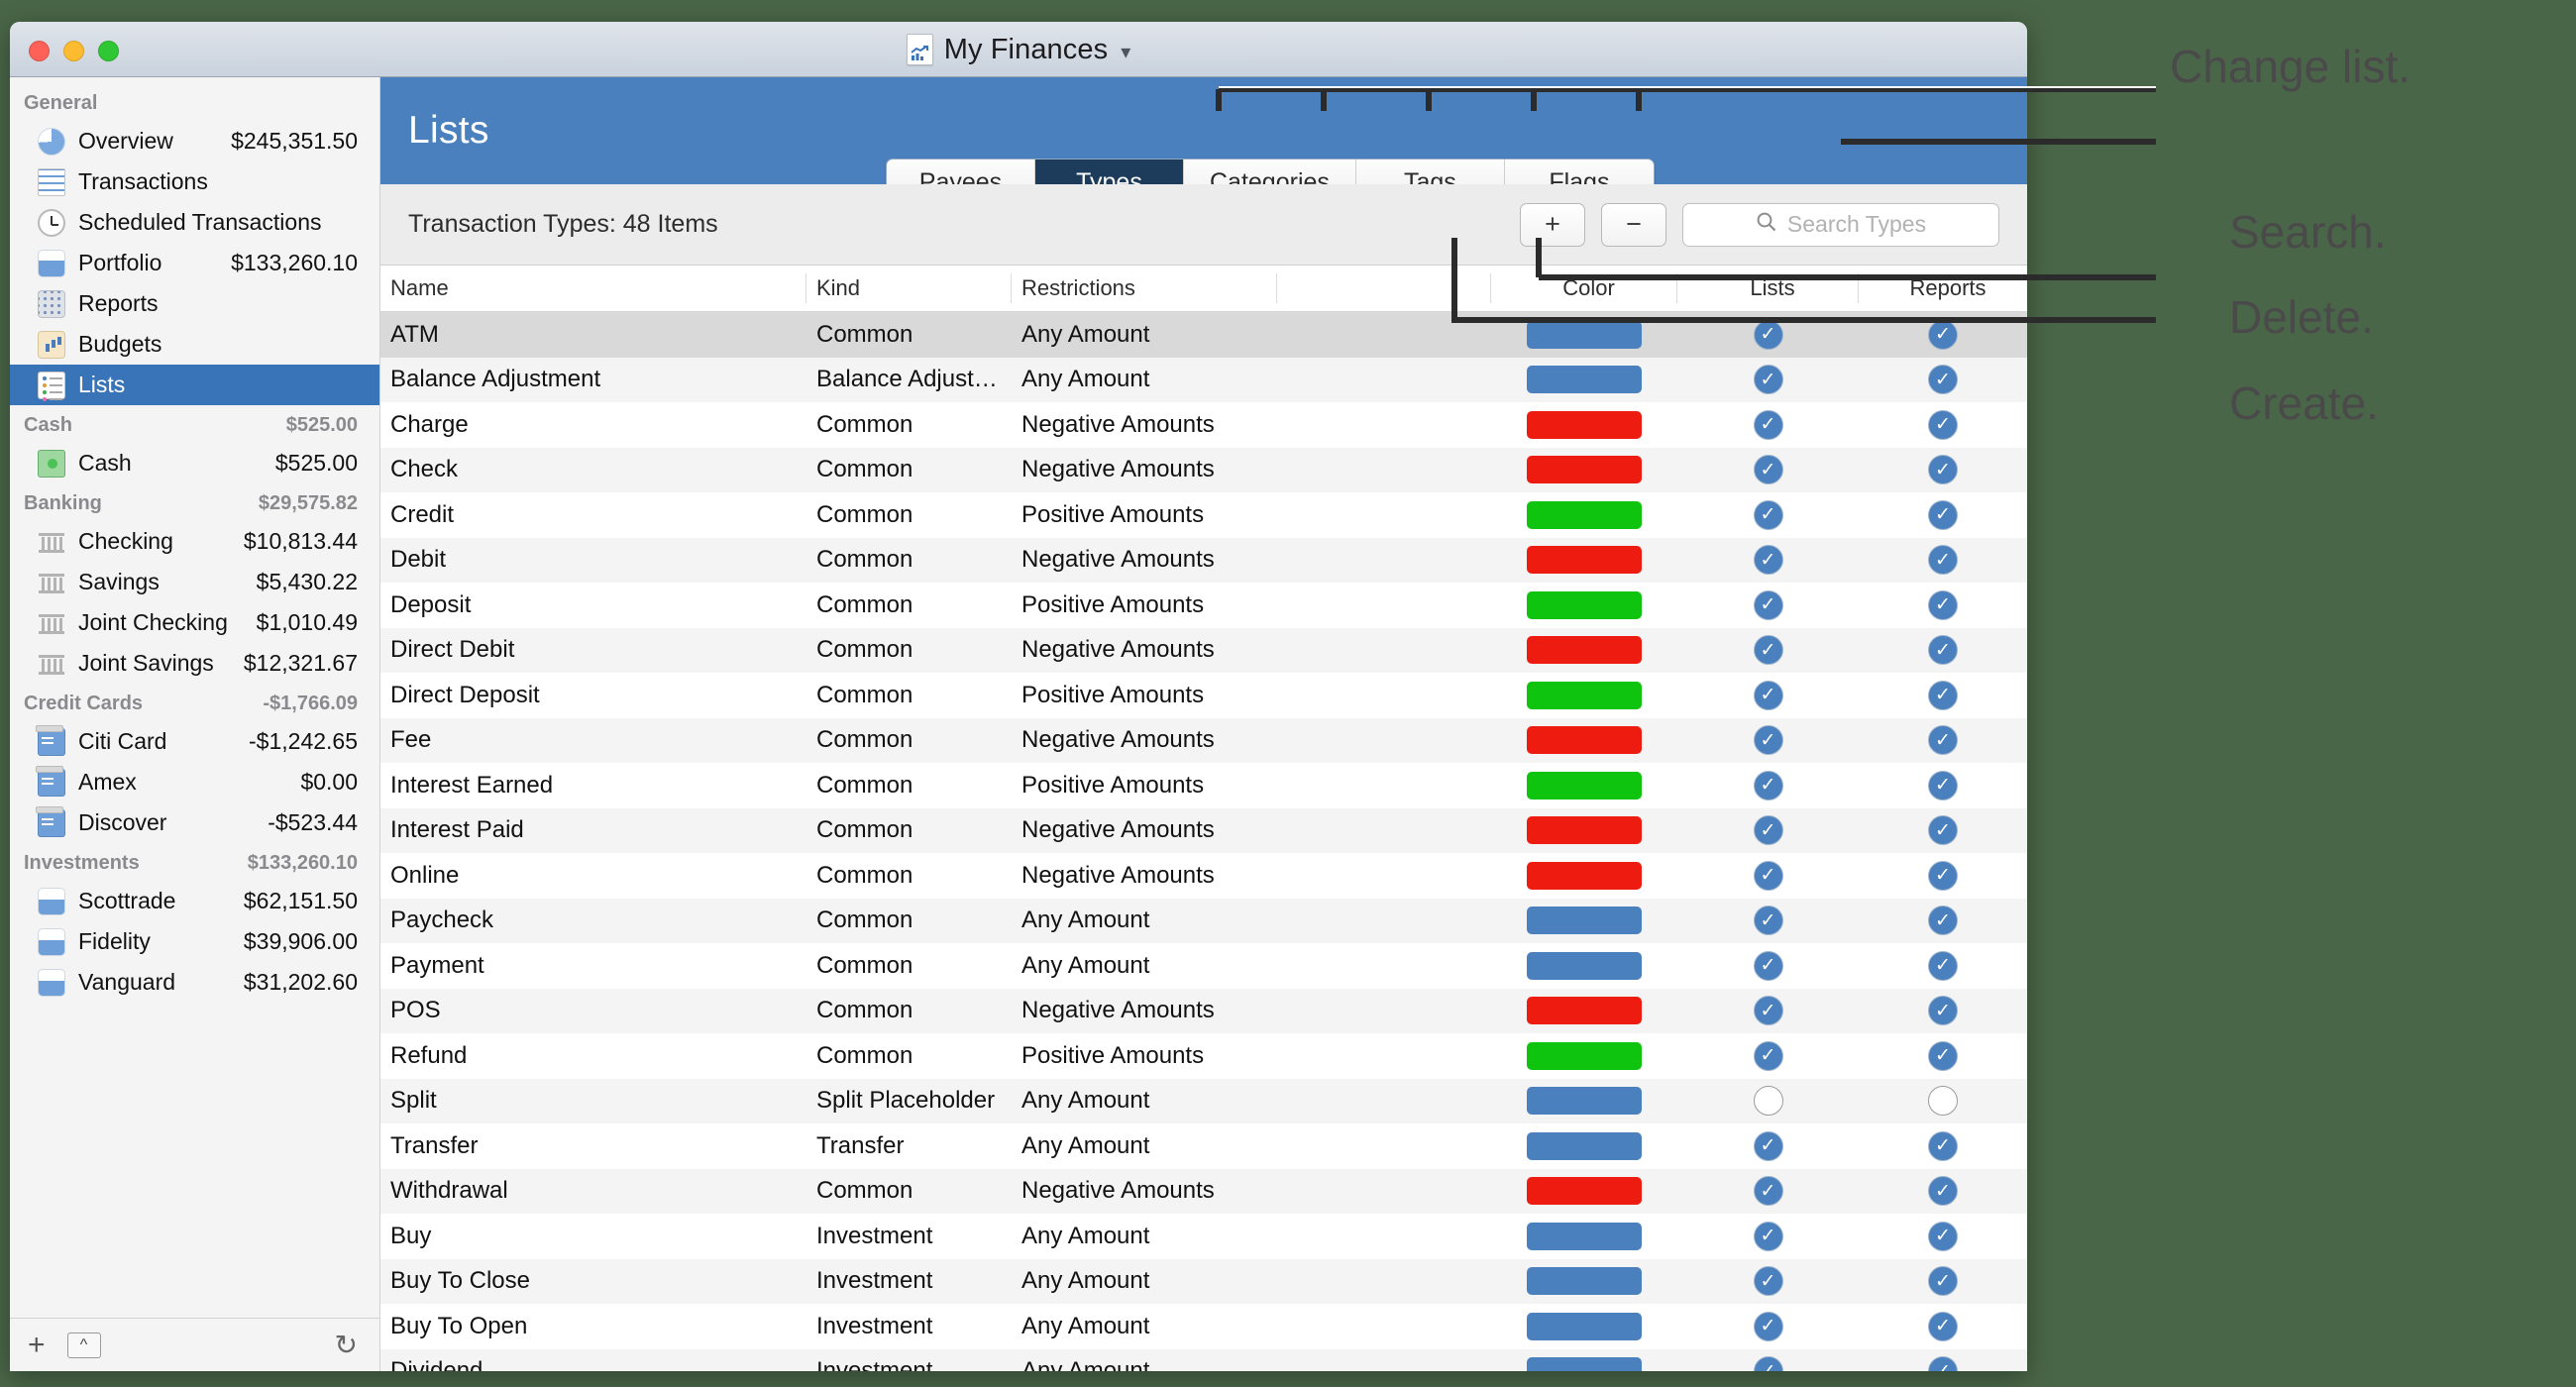 The height and width of the screenshot is (1387, 2576). Describe the element at coordinates (194, 663) in the screenshot. I see `sidebar-item-joint-savings: Joint Savings $12,321.67` at that location.